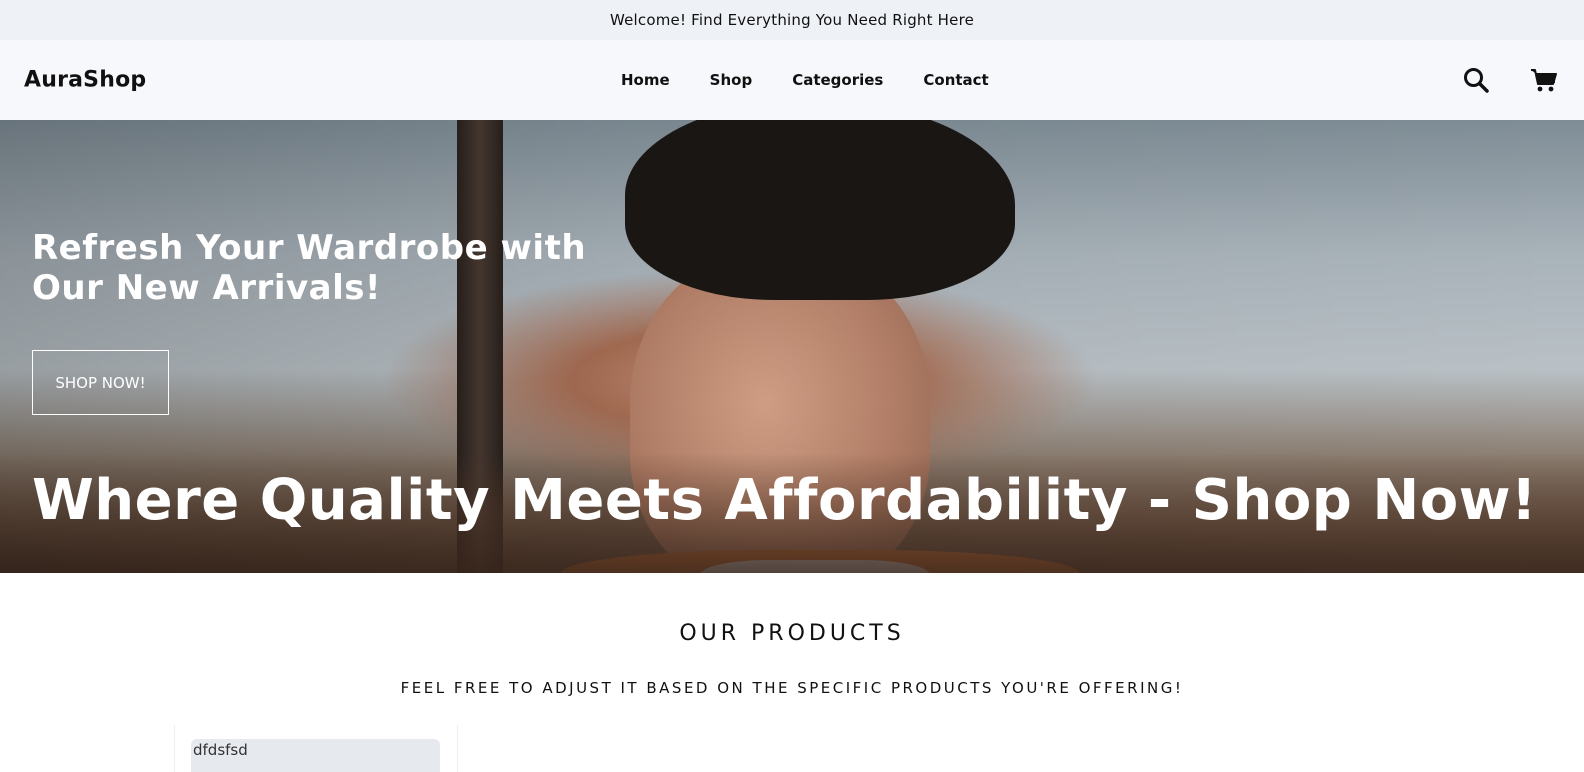 The width and height of the screenshot is (1584, 772). I want to click on nav-item-categories: Categories, so click(837, 80).